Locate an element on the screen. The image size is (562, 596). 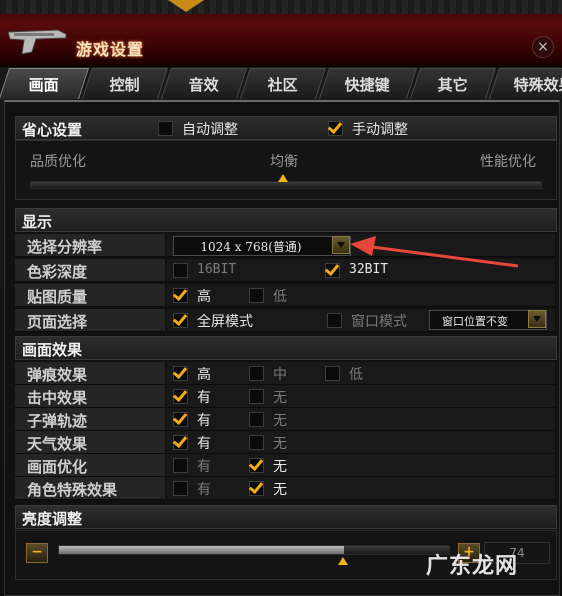
row-label: 子弹轨迹 is located at coordinates (57, 421).